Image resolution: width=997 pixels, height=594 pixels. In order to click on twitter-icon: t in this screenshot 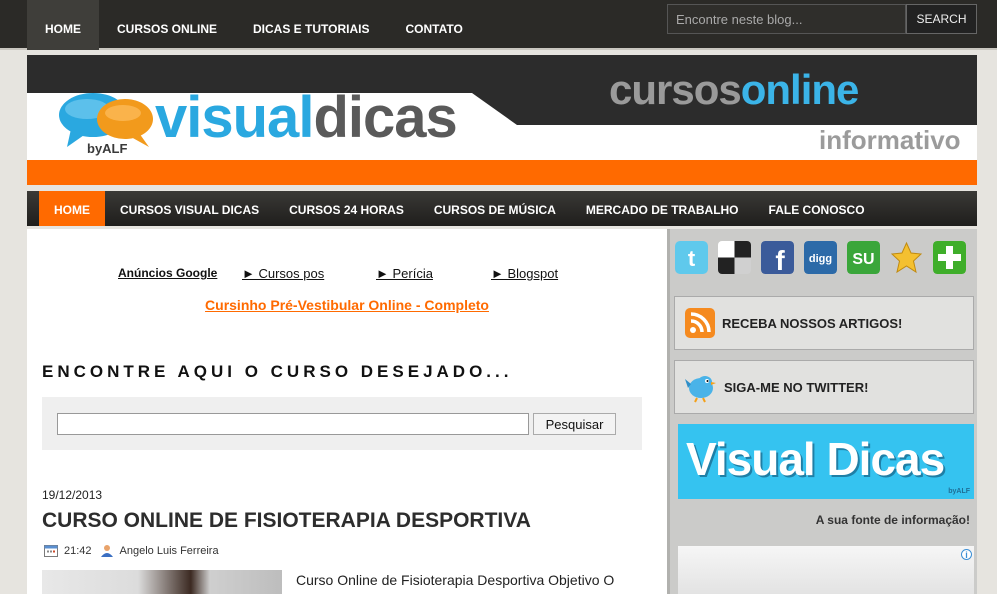, I will do `click(691, 257)`.